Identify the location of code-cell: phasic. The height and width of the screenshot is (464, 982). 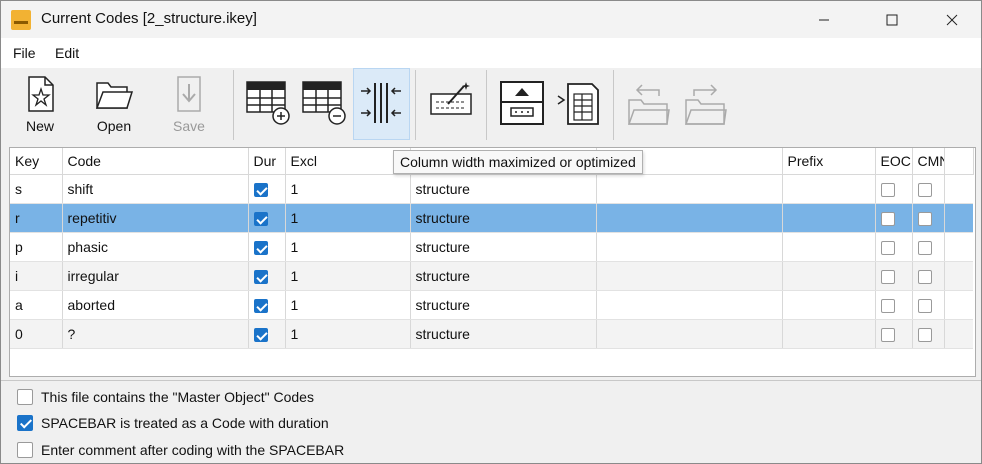
(155, 247).